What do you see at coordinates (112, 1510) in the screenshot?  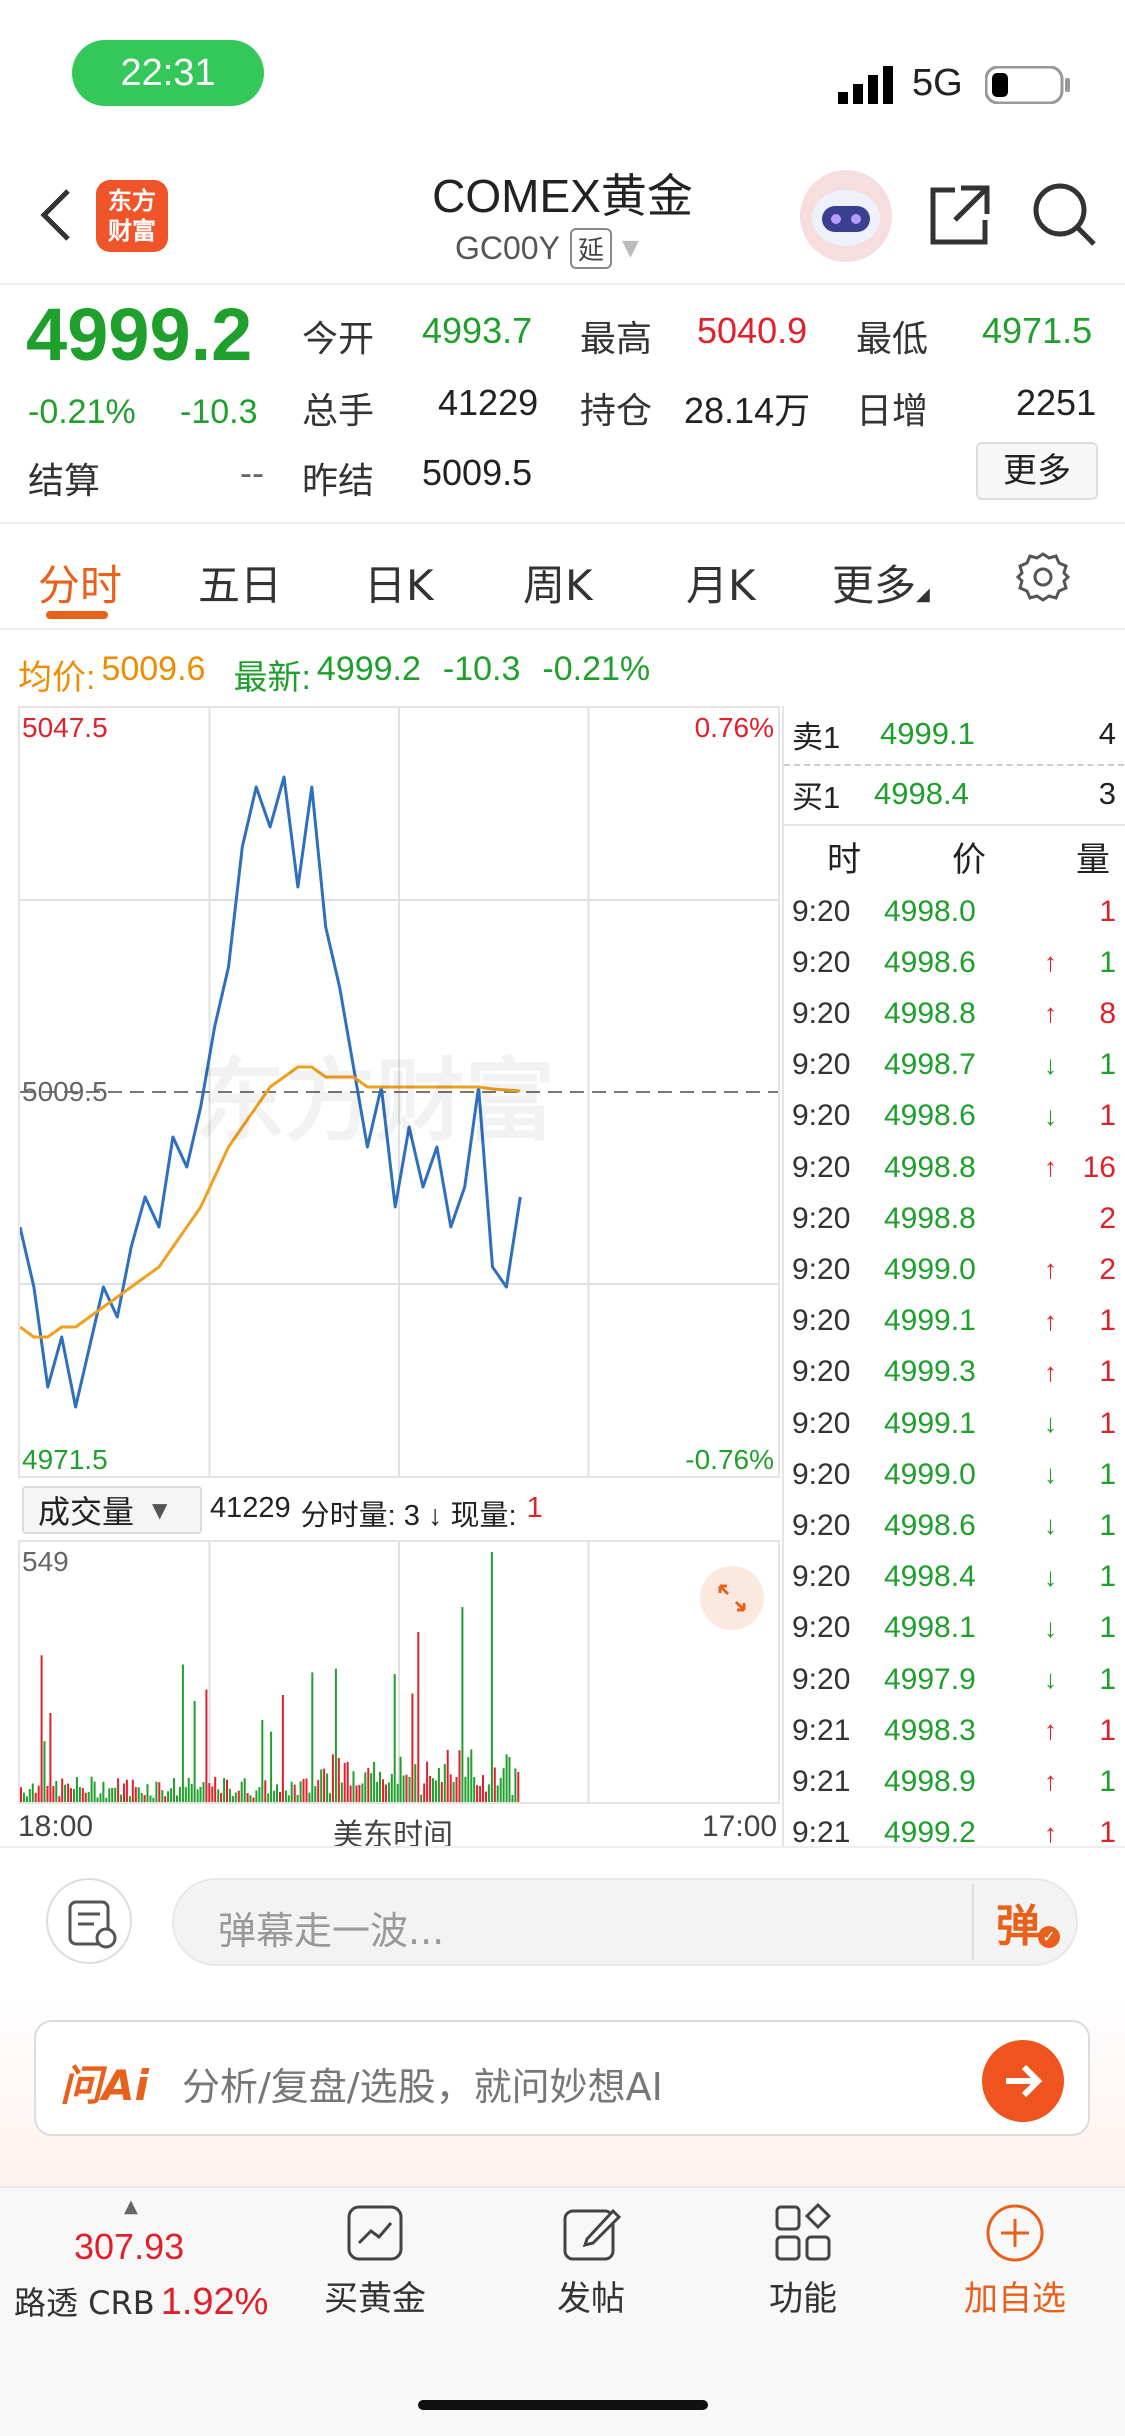 I see `volume-selector: 成交量 ▼` at bounding box center [112, 1510].